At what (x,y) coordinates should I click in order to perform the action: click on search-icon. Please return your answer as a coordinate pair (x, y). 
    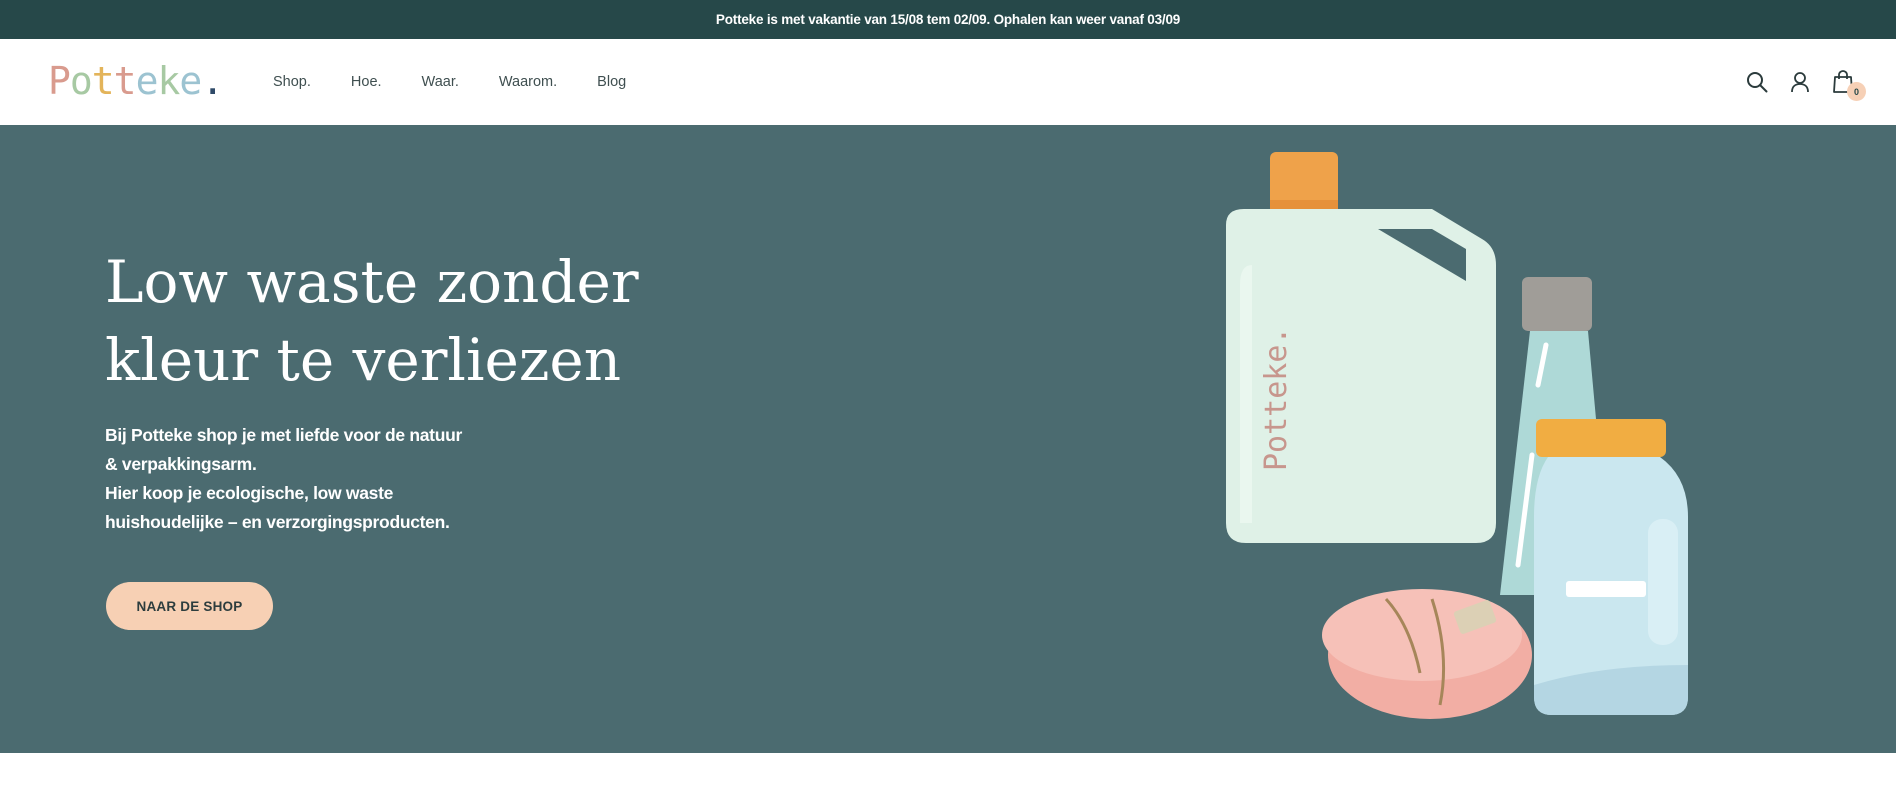
    Looking at the image, I should click on (1757, 82).